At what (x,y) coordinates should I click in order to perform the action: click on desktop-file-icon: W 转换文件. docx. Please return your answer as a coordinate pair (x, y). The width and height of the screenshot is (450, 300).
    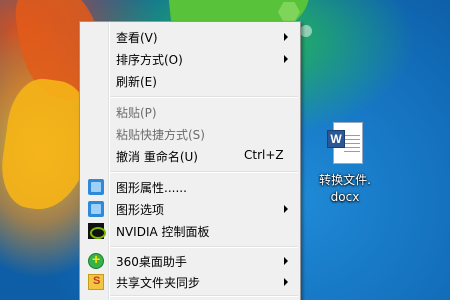
    Looking at the image, I should click on (345, 164).